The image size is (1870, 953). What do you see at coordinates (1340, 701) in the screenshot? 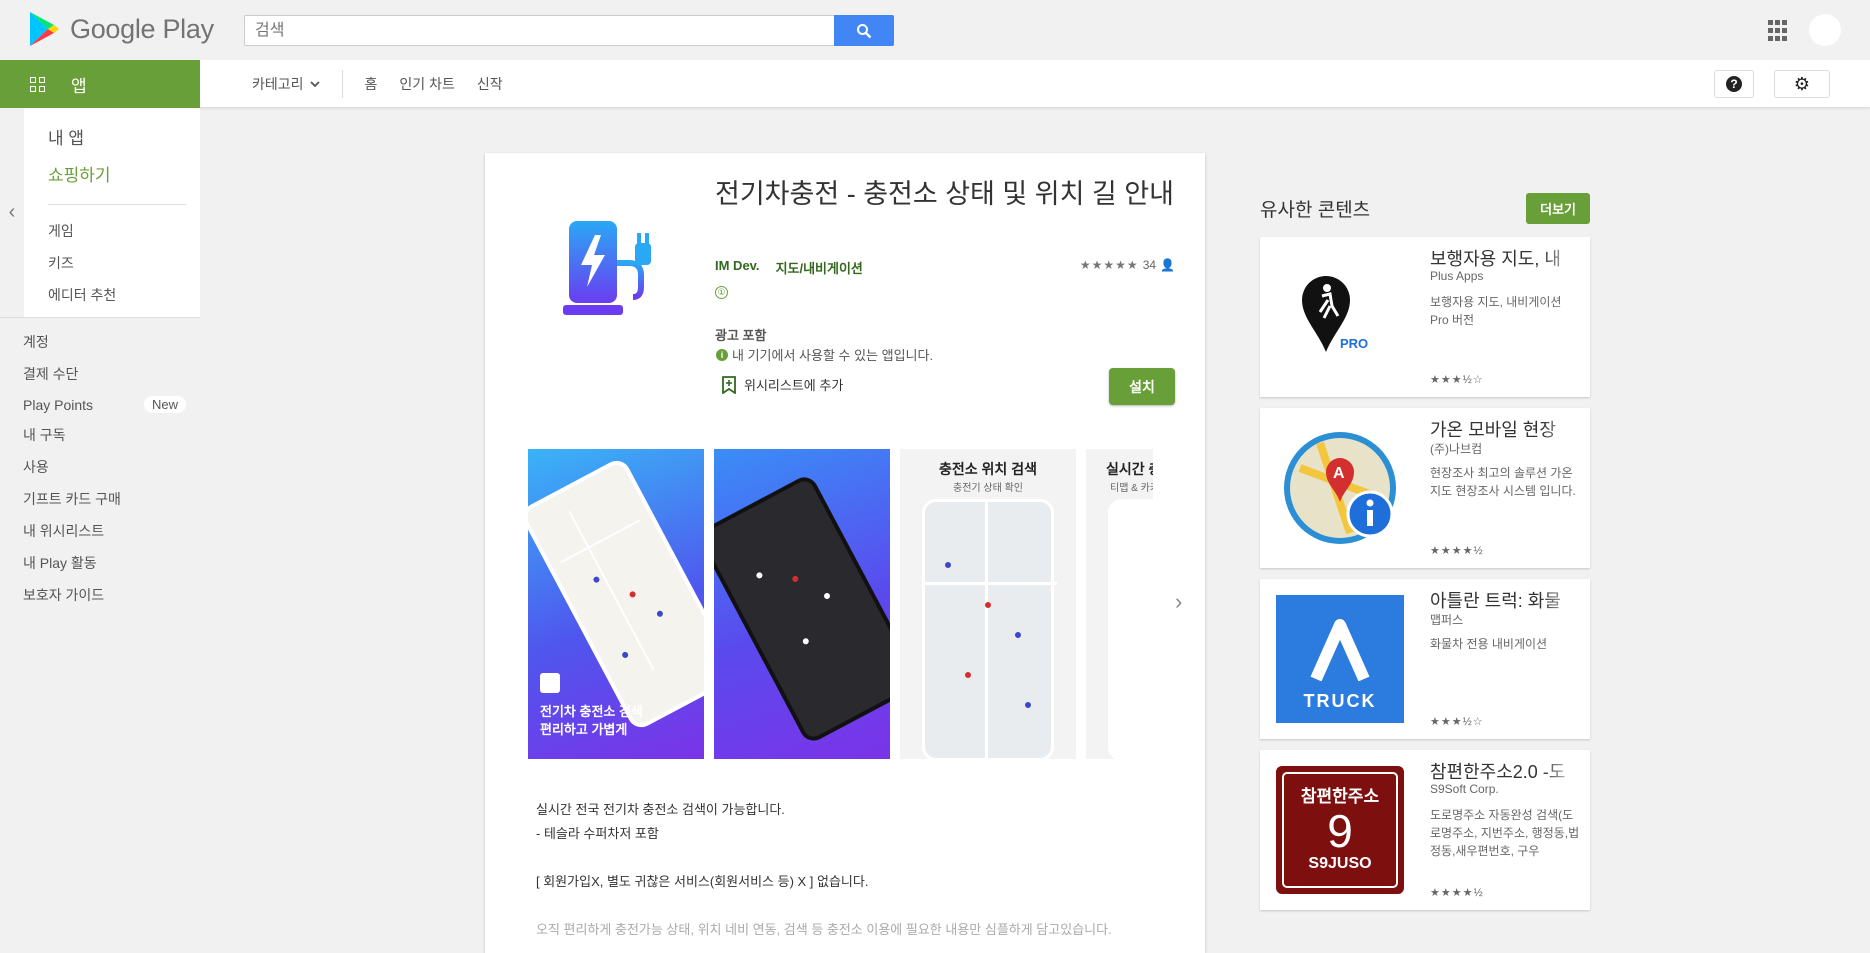
I see `truck-label: TRUCK` at bounding box center [1340, 701].